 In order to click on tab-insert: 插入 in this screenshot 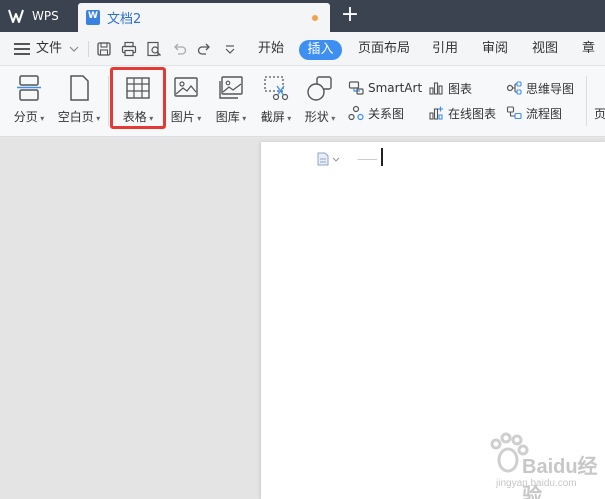, I will do `click(320, 50)`.